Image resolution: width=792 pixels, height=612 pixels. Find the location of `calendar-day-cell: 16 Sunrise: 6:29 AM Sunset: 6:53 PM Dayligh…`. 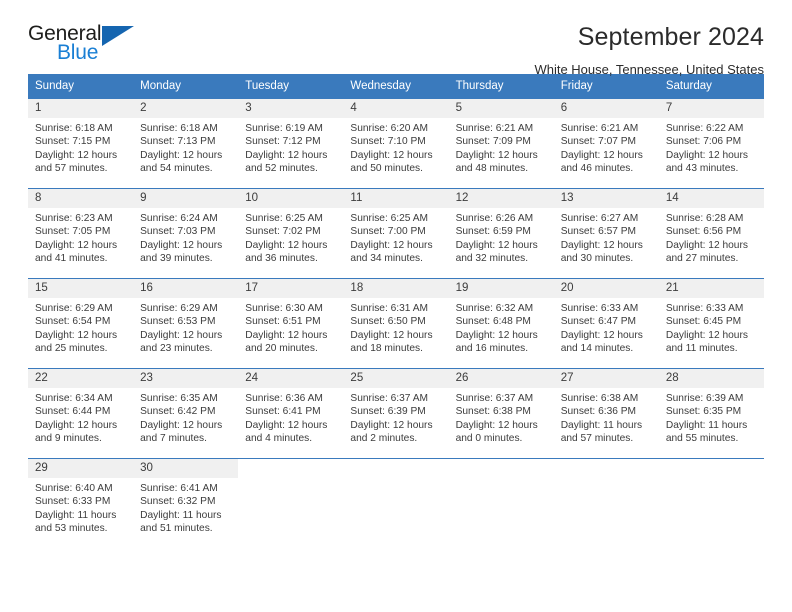

calendar-day-cell: 16 Sunrise: 6:29 AM Sunset: 6:53 PM Dayligh… is located at coordinates (186, 323).